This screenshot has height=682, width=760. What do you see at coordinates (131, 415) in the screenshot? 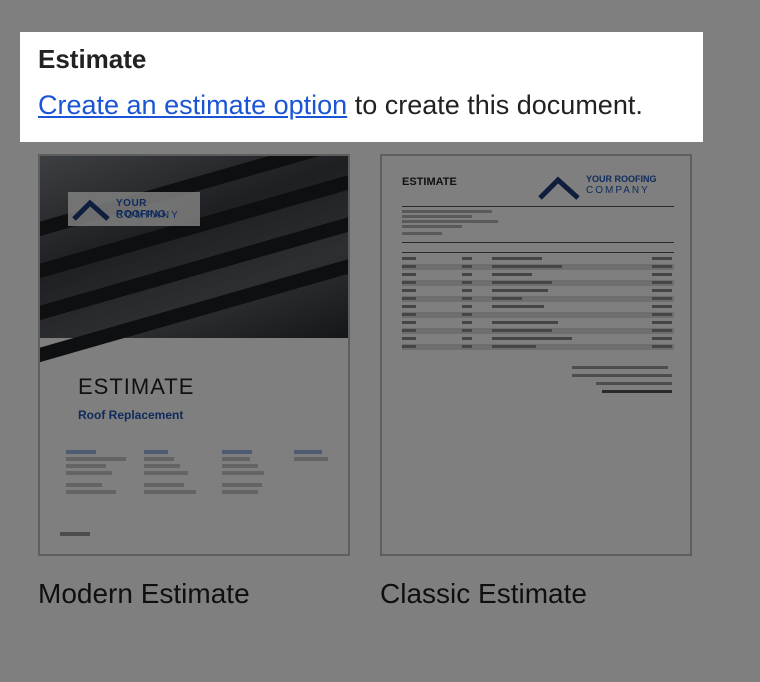
I see `preview-subtitle: Roof Replacement` at bounding box center [131, 415].